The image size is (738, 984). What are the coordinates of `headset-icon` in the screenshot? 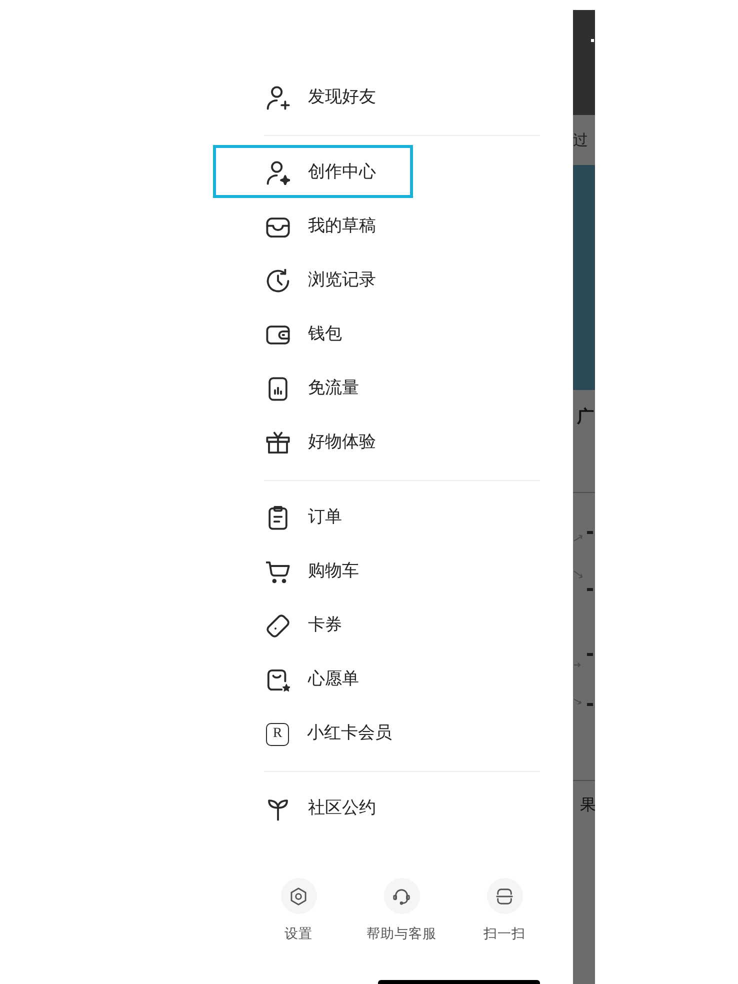 It's located at (402, 896).